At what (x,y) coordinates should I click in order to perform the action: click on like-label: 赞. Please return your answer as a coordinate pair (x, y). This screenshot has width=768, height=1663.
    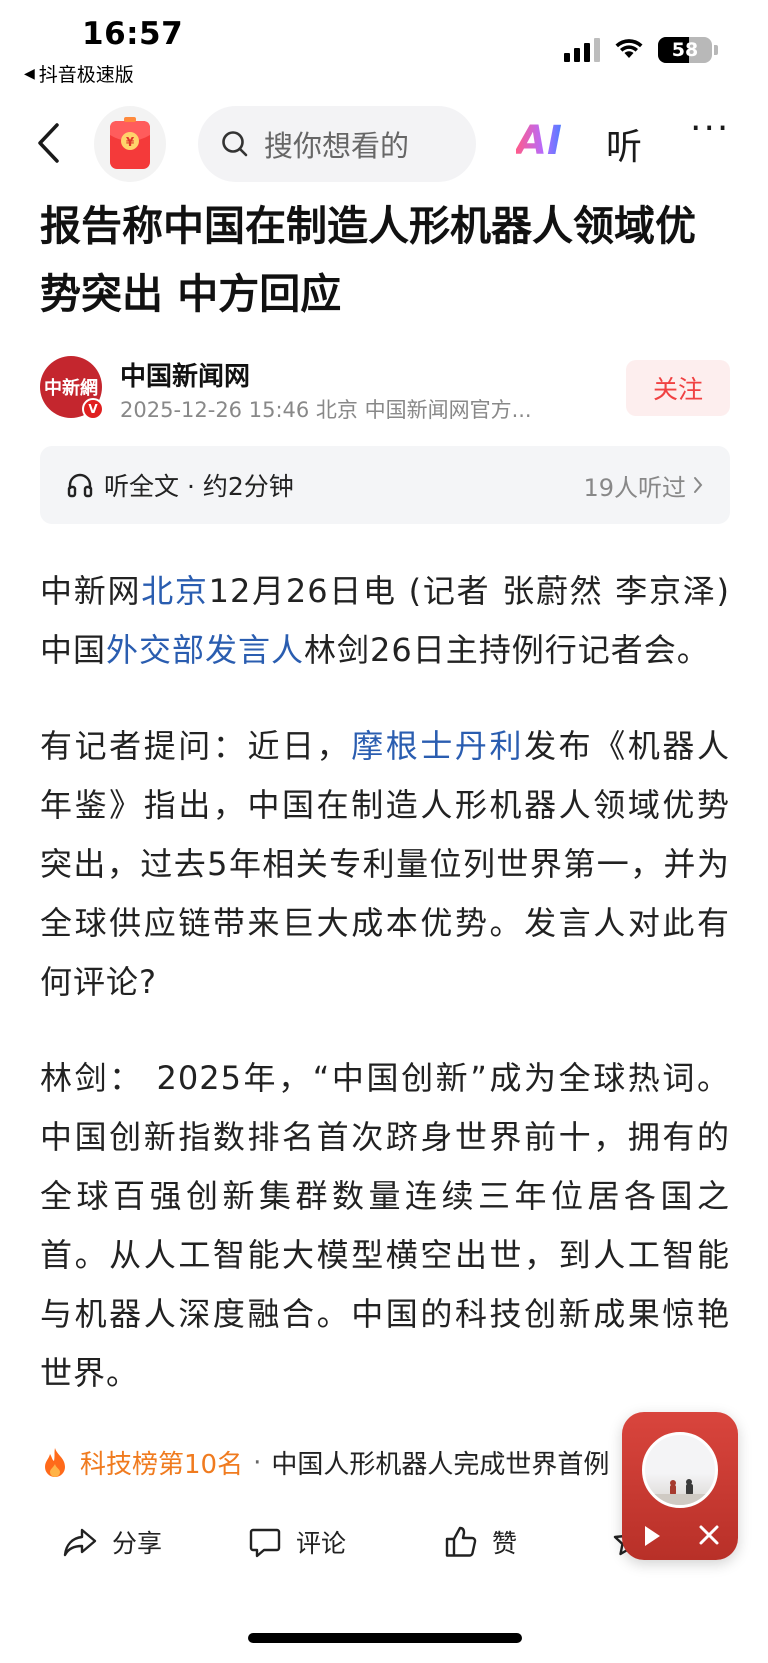
    Looking at the image, I should click on (505, 1543).